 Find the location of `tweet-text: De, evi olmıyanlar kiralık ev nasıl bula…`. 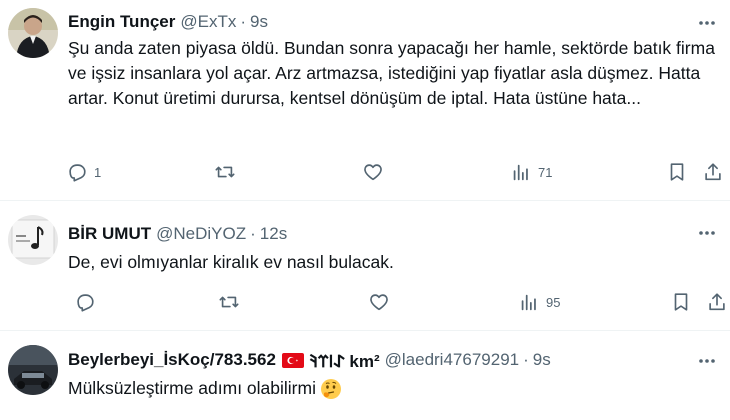

tweet-text: De, evi olmıyanlar kiralık ev nasıl bula… is located at coordinates (231, 262).